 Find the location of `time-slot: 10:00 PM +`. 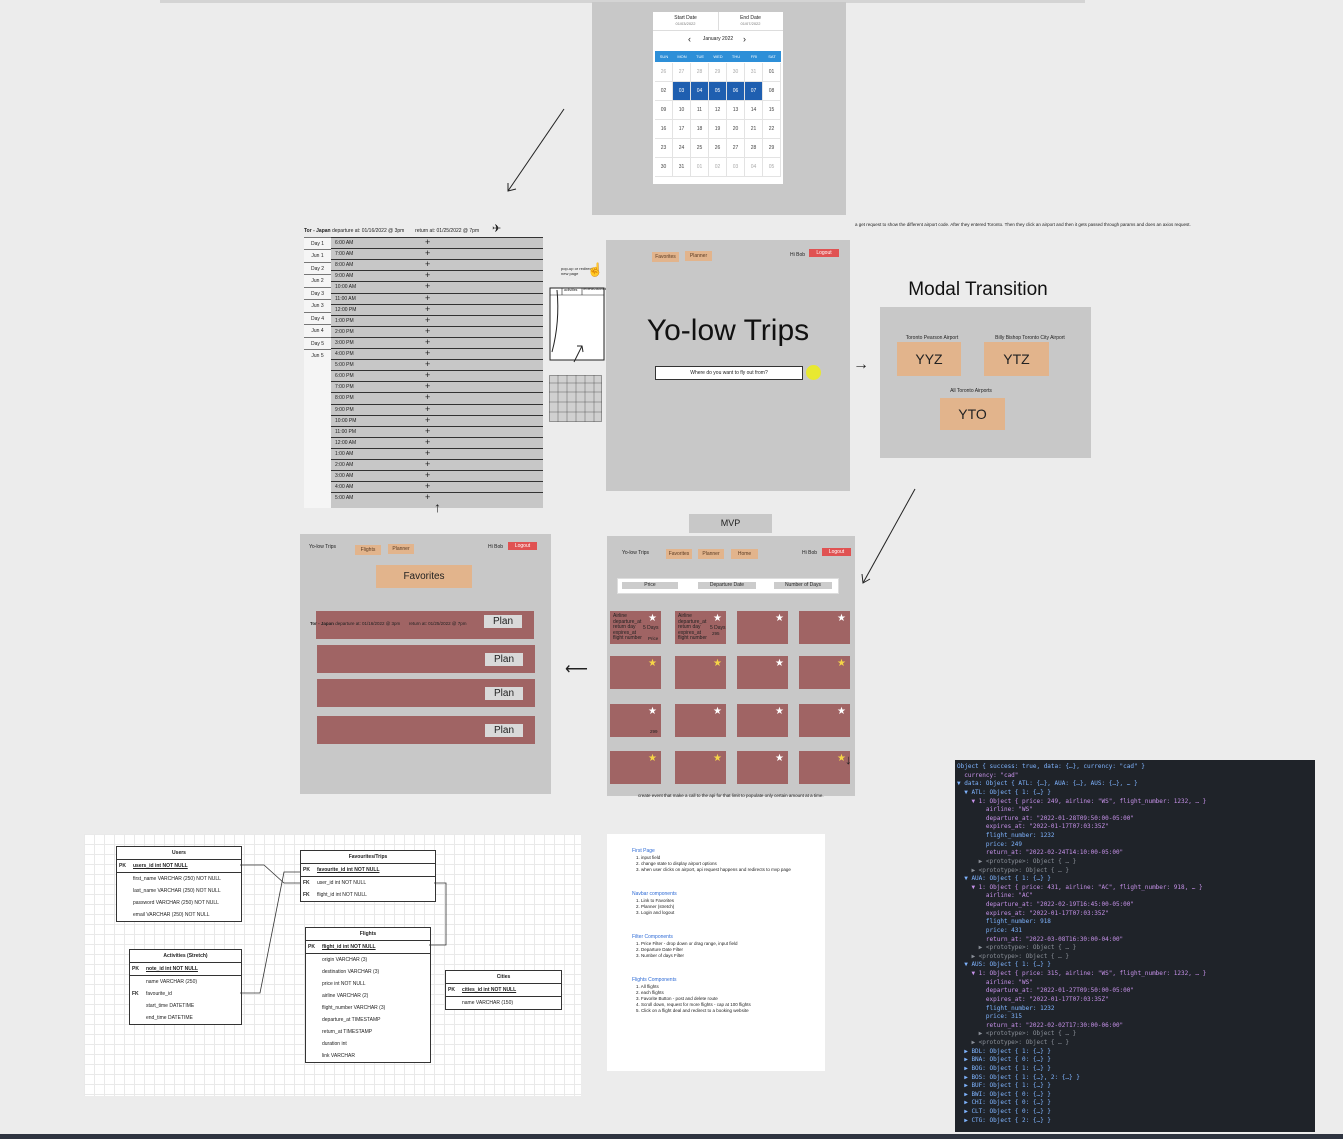

time-slot: 10:00 PM + is located at coordinates (437, 420).